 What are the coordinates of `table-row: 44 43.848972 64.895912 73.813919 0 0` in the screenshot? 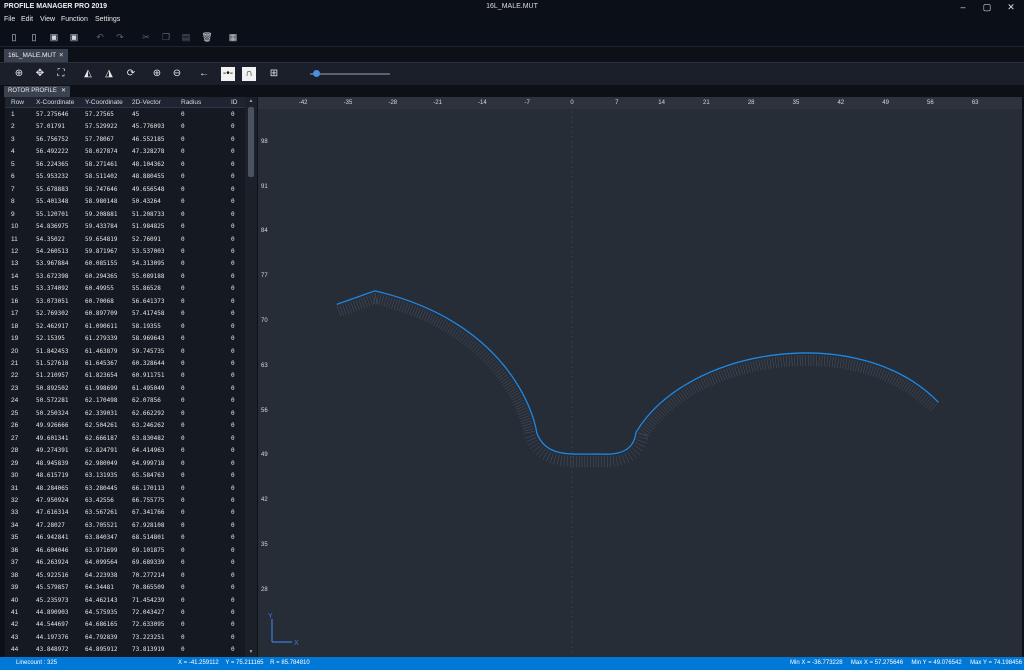 It's located at (125, 650).